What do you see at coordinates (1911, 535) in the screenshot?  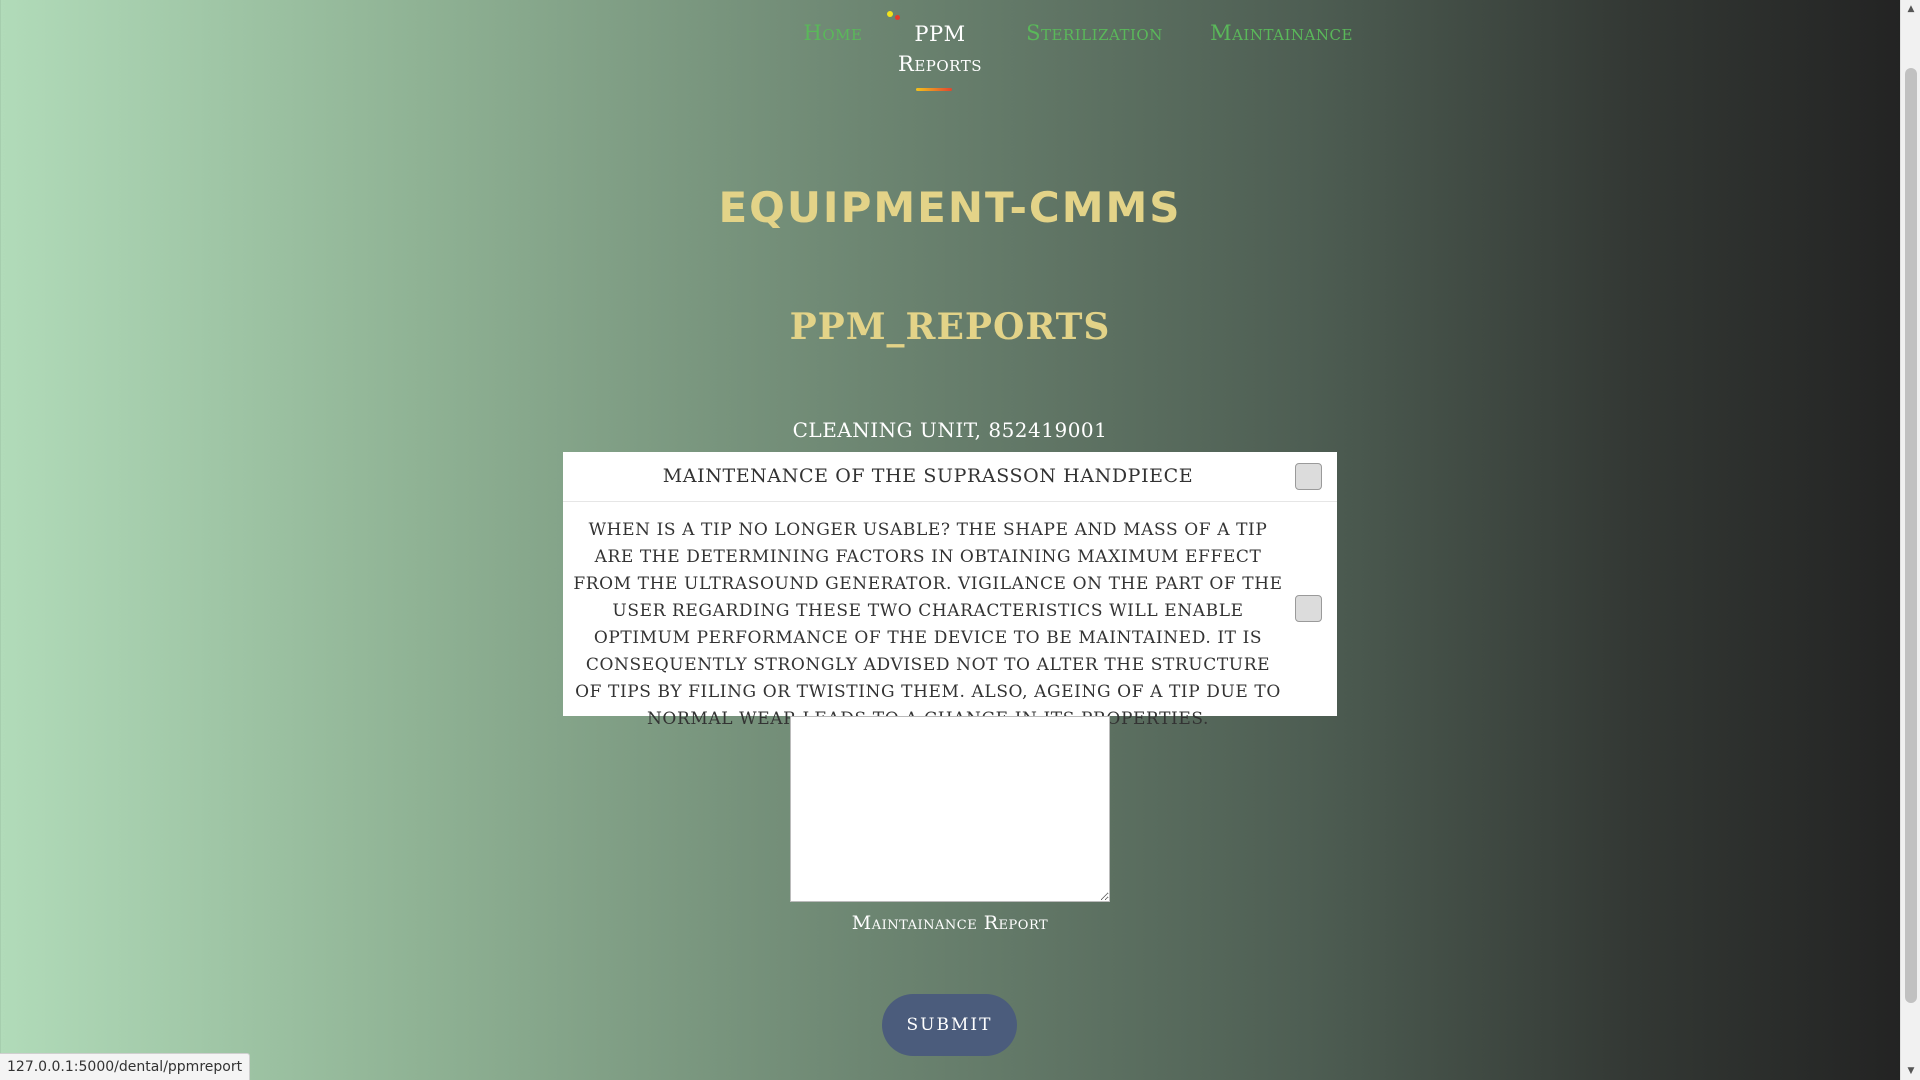 I see `scrollbar-thumb` at bounding box center [1911, 535].